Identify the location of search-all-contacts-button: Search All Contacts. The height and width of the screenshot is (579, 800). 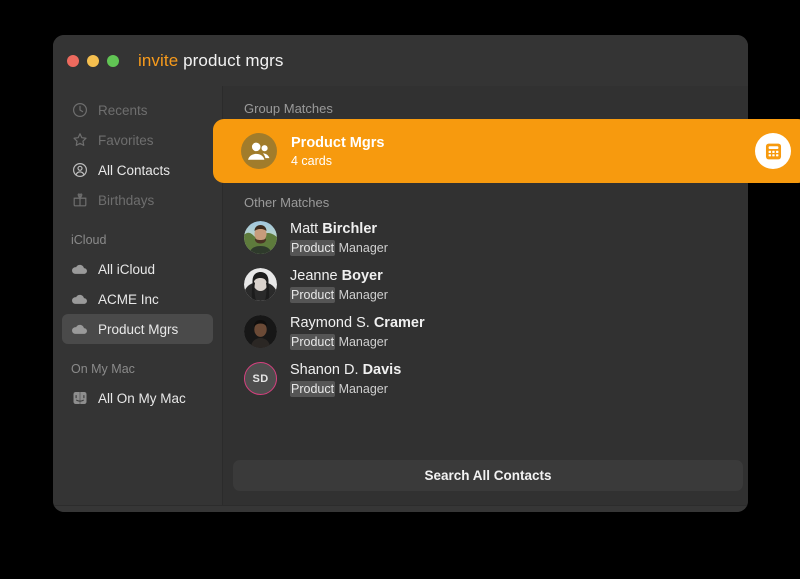
(488, 475).